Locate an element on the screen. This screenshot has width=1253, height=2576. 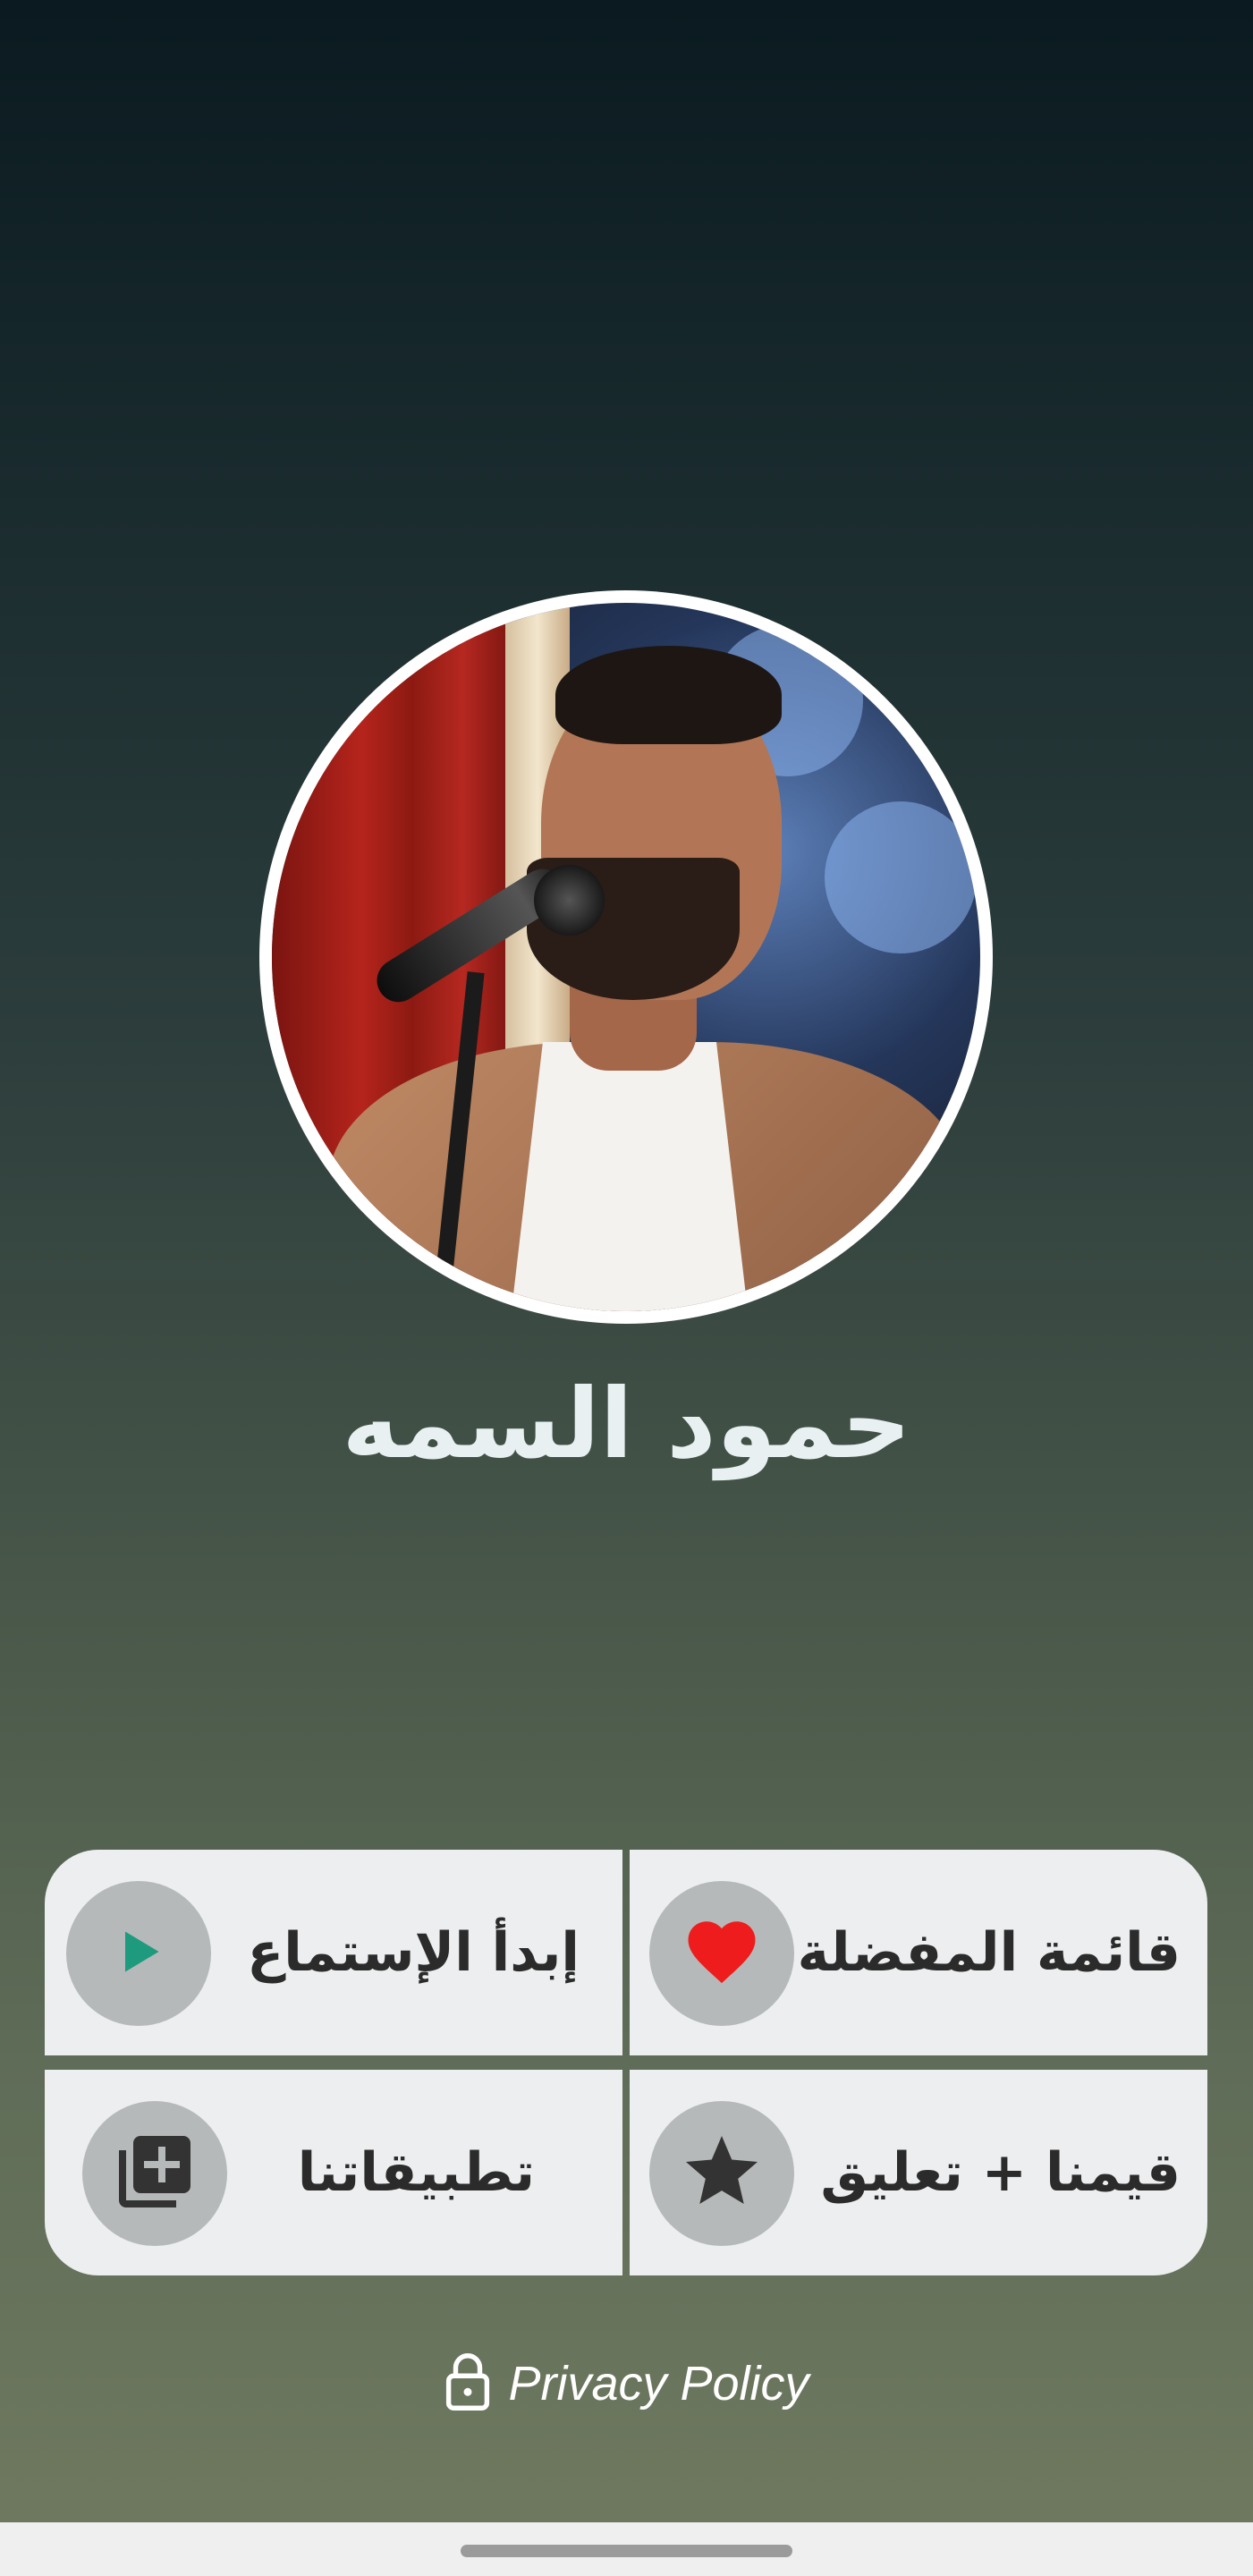
privacy-policy-link: Privacy Policy is located at coordinates (626, 2383).